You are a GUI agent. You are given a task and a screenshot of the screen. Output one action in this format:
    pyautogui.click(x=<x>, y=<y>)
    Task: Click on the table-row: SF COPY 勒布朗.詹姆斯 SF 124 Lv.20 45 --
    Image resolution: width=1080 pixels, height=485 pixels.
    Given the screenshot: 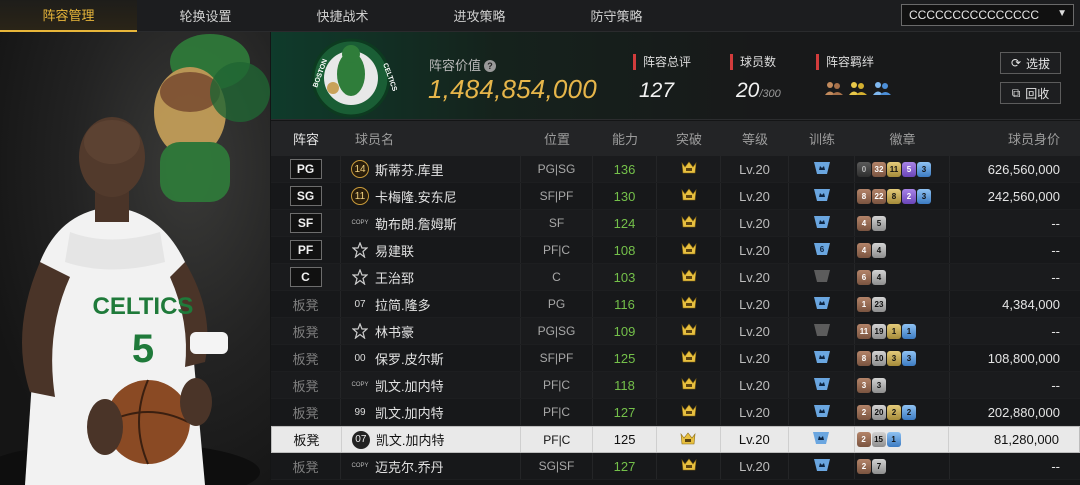 What is the action you would take?
    pyautogui.click(x=675, y=223)
    